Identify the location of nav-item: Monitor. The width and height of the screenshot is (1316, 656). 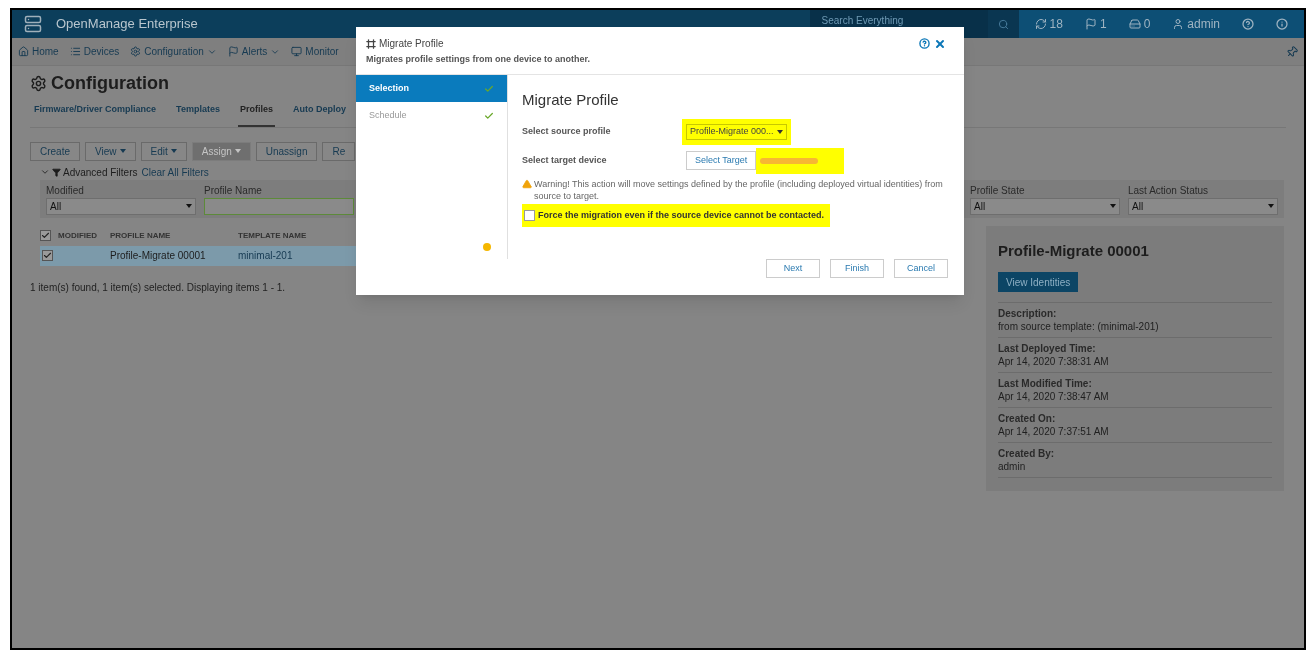
(315, 51).